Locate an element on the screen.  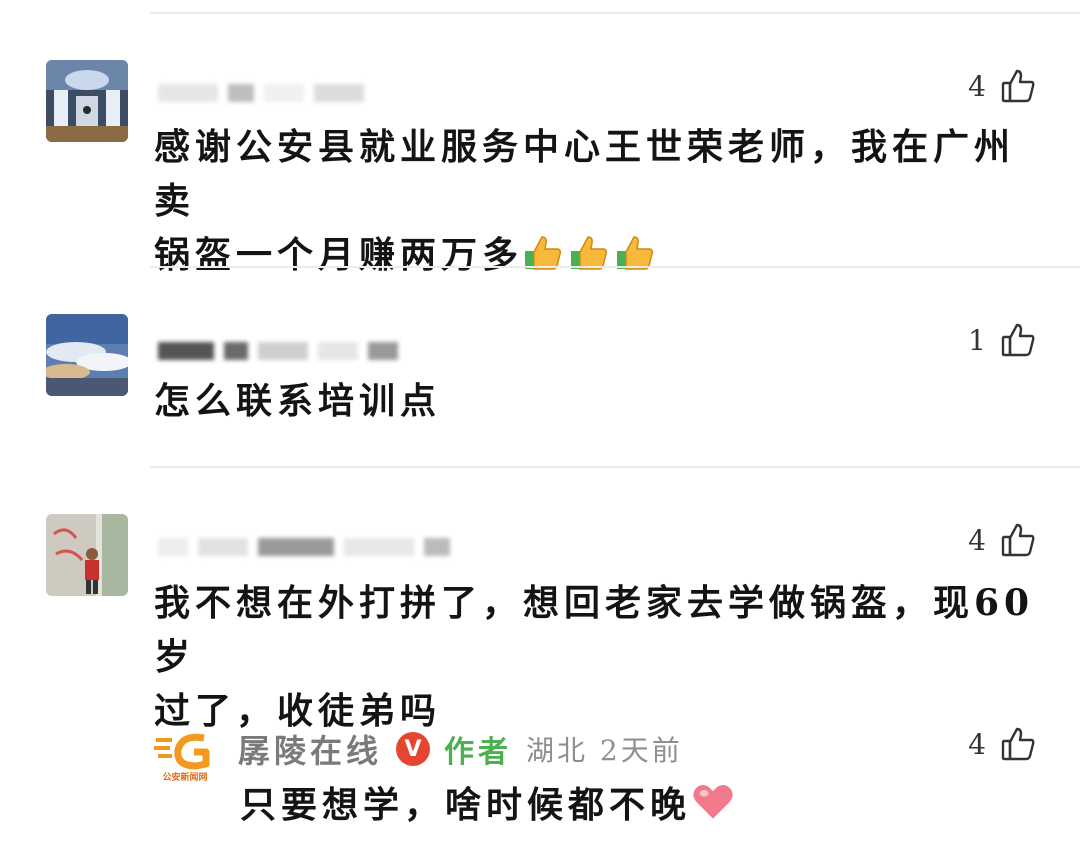
like-count: 1 is located at coordinates (977, 340).